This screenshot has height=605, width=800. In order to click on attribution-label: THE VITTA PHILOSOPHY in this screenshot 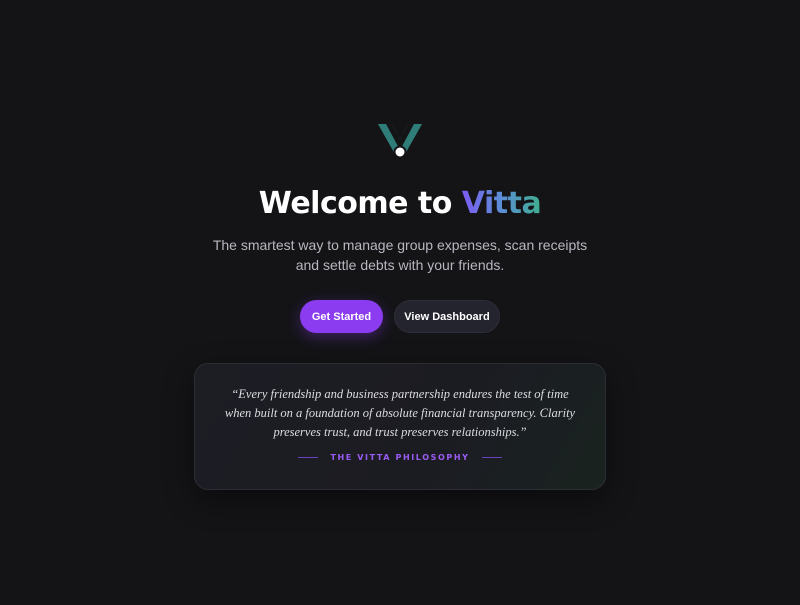, I will do `click(400, 457)`.